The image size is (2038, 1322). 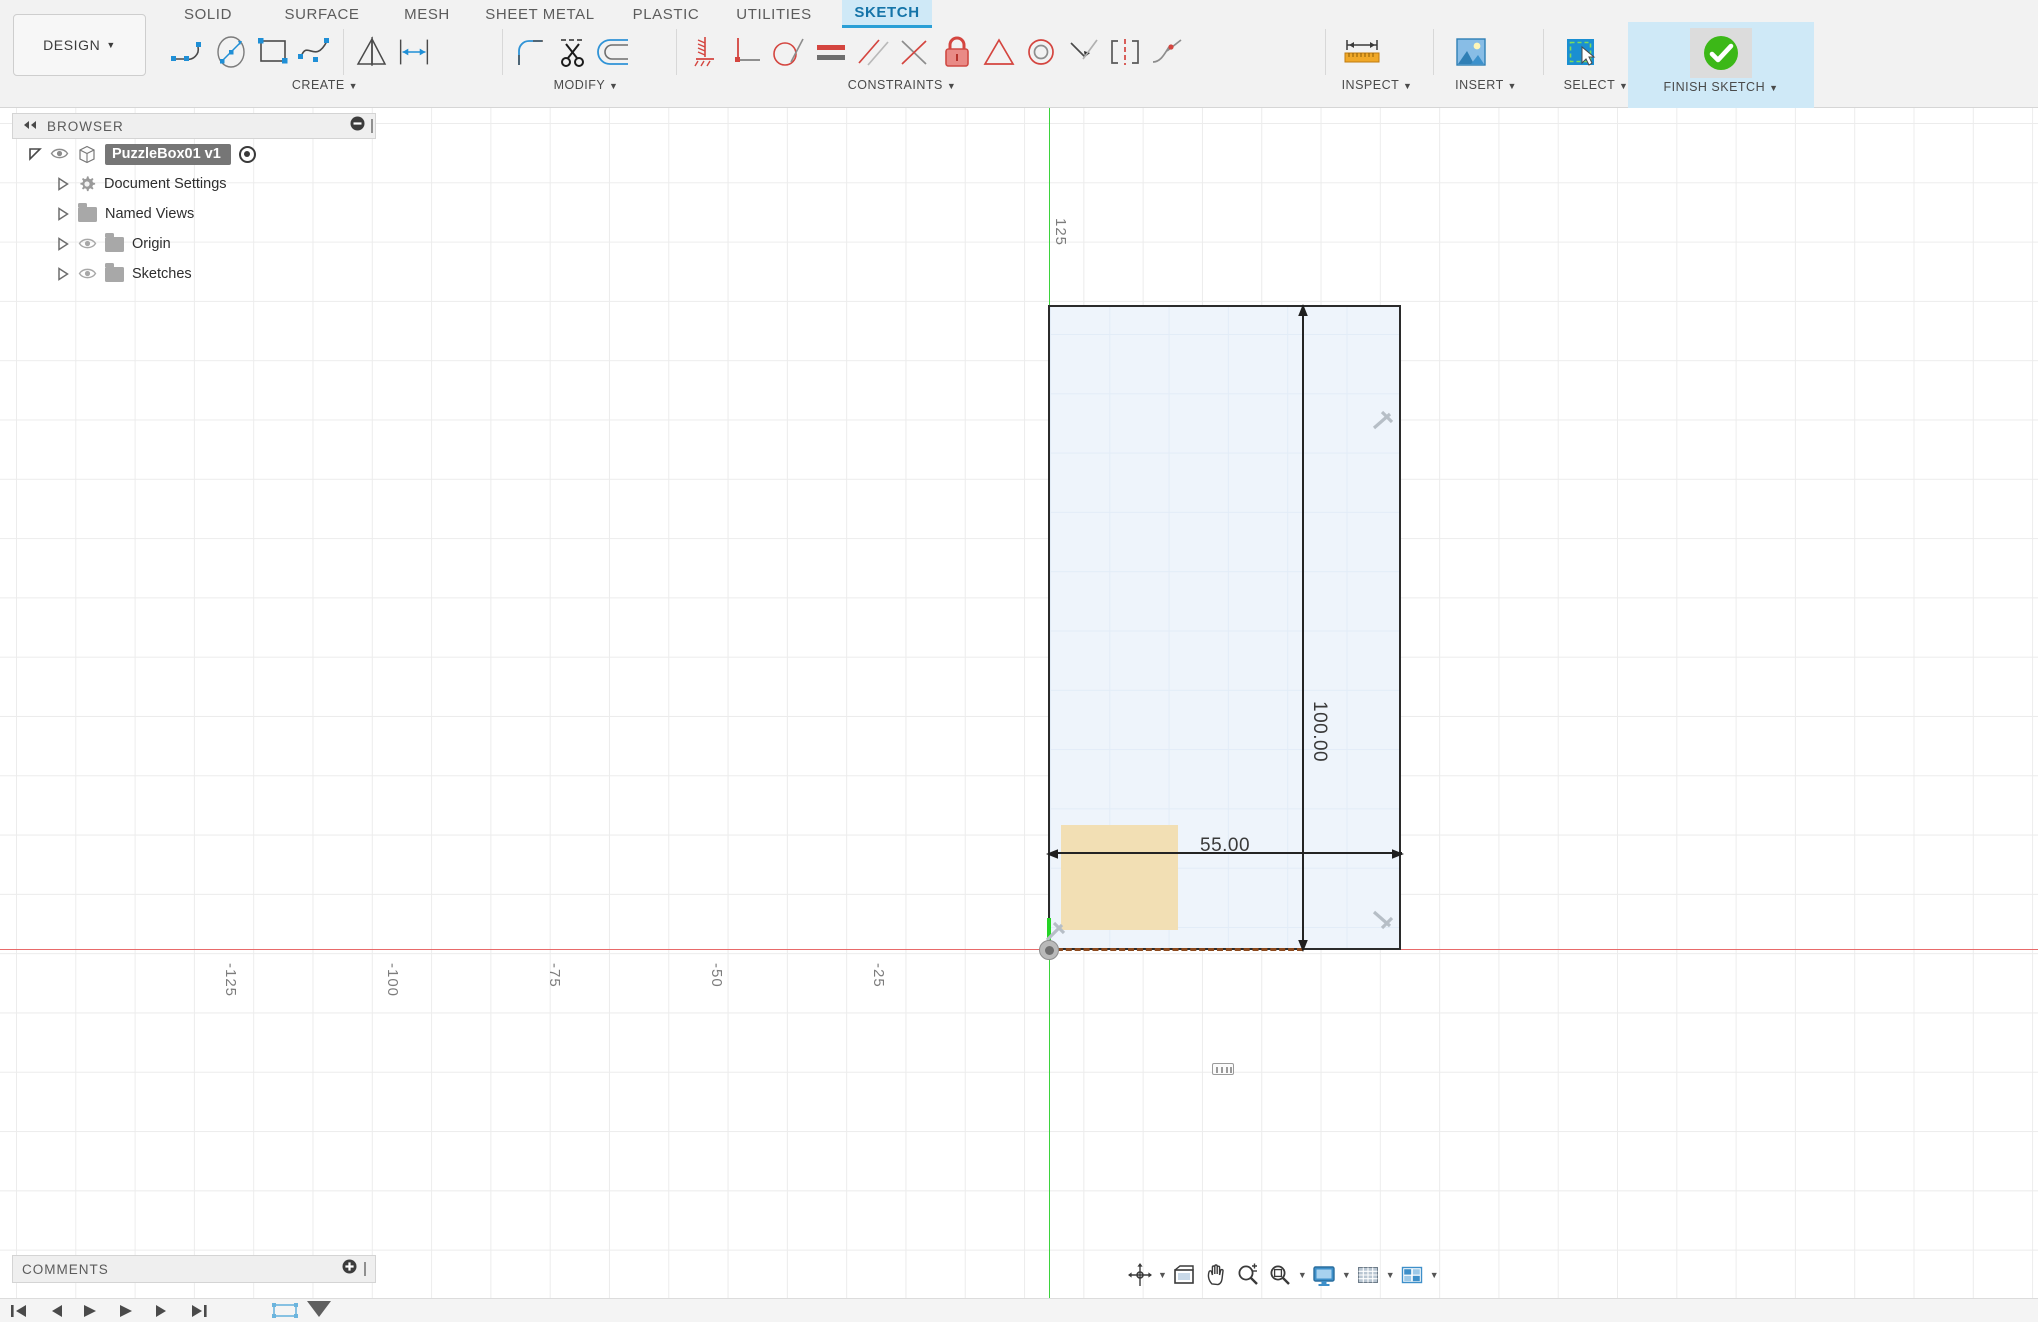 What do you see at coordinates (831, 52) in the screenshot?
I see `equal-icon` at bounding box center [831, 52].